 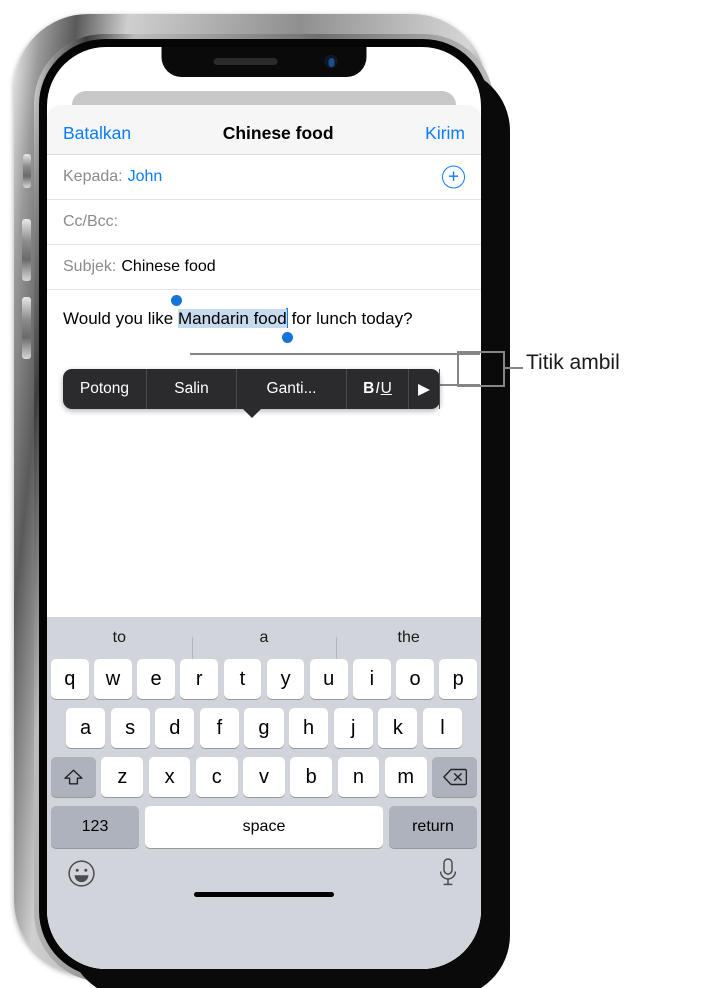 I want to click on page-title: Chinese food, so click(x=278, y=133).